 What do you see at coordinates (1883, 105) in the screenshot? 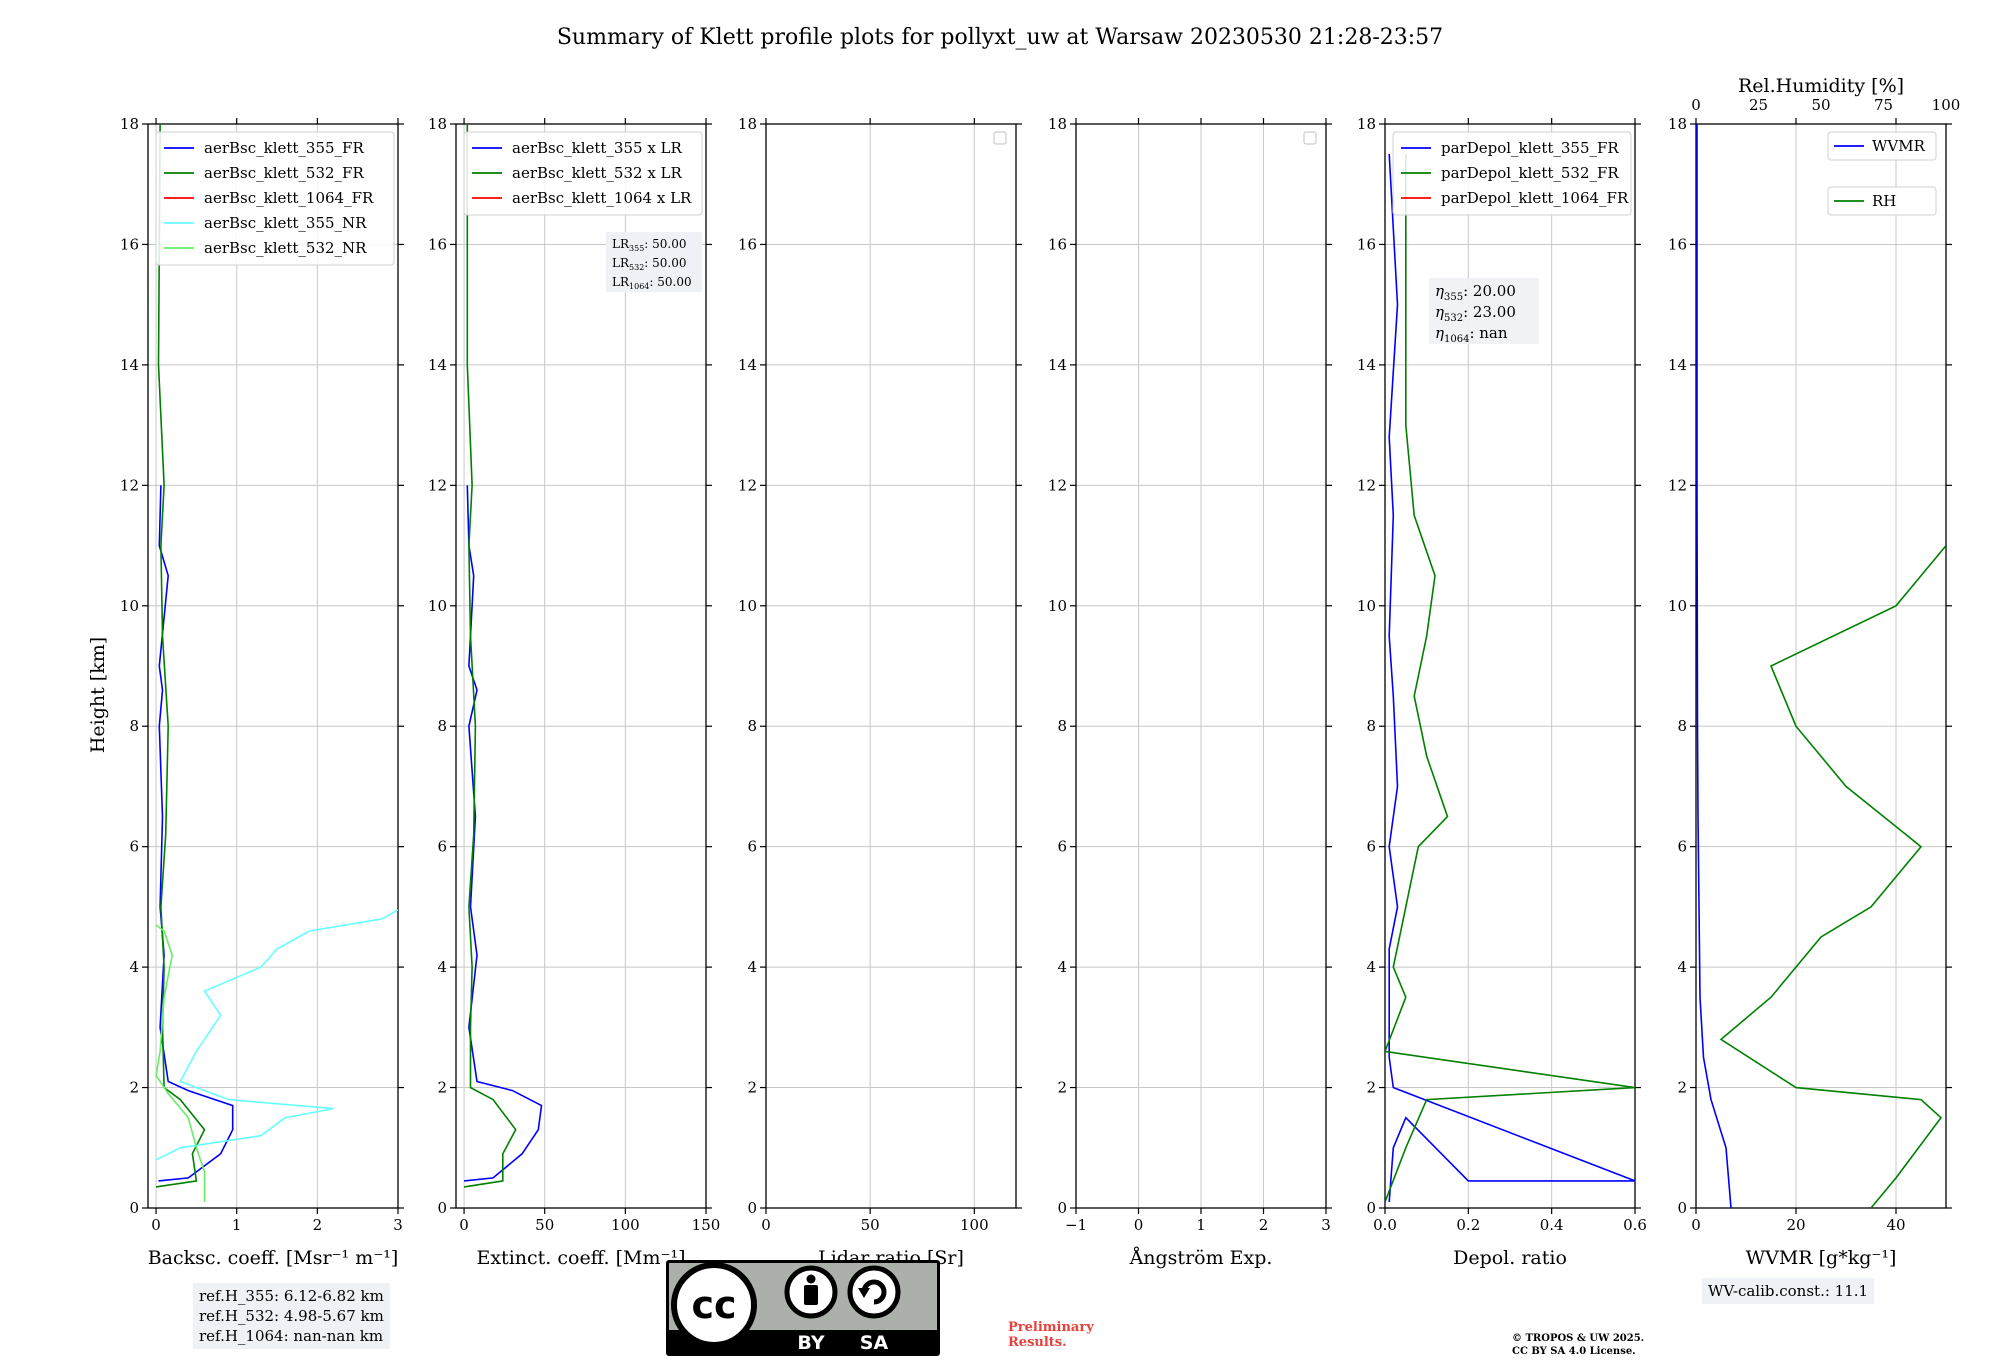
I see `x2-tick-label: 75` at bounding box center [1883, 105].